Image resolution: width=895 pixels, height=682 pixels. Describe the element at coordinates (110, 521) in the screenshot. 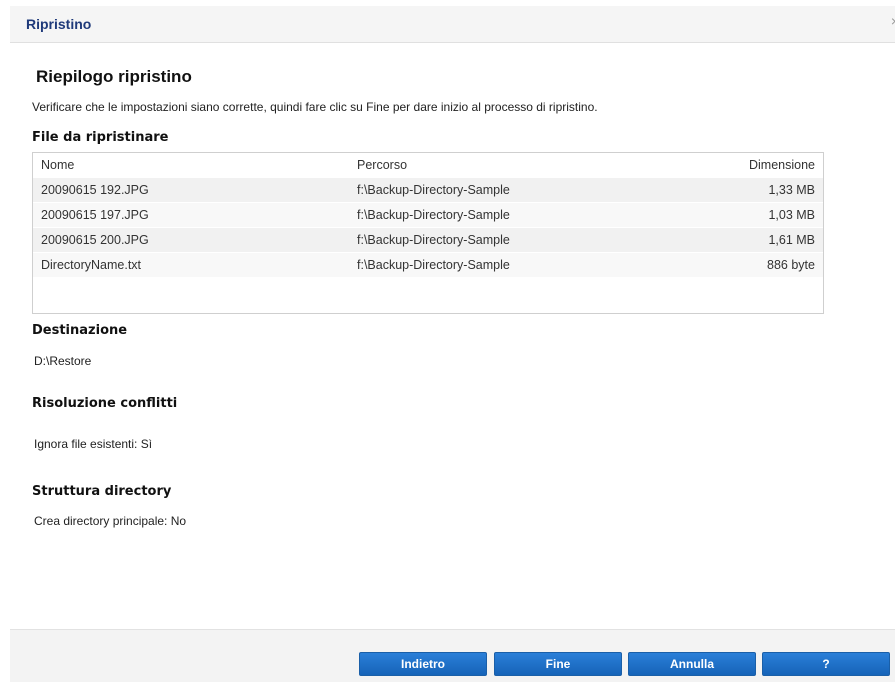

I see `directory-value: Crea directory principale: No` at that location.